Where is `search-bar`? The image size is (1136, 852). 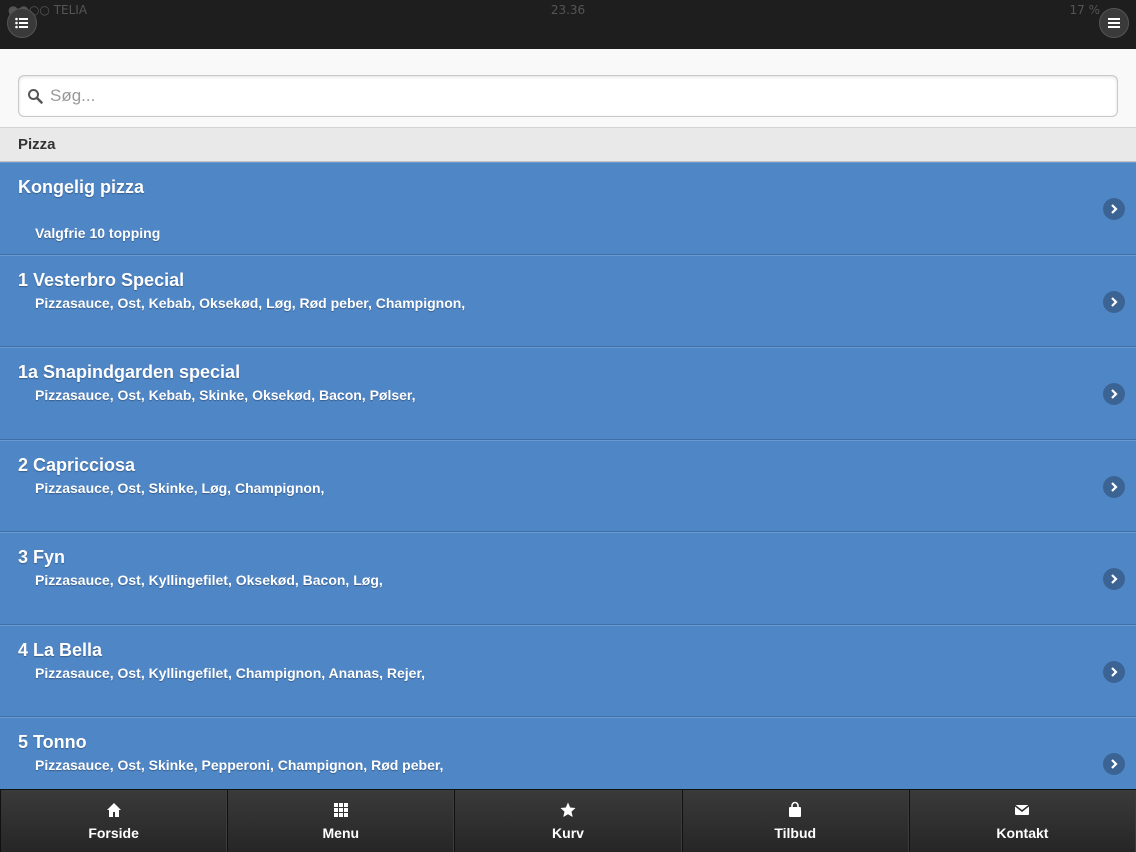 search-bar is located at coordinates (568, 88).